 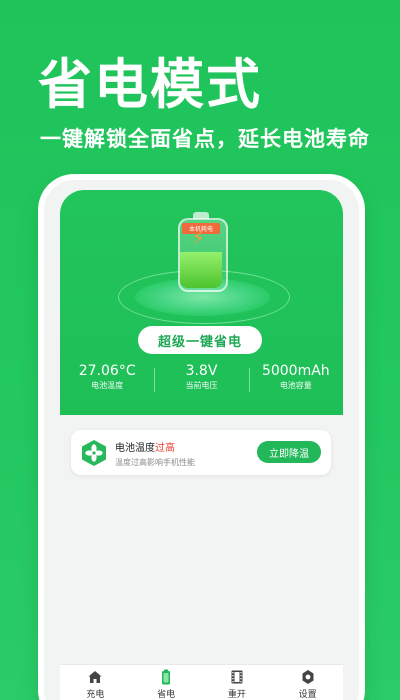 I want to click on tab-restart: 重开, so click(x=237, y=682).